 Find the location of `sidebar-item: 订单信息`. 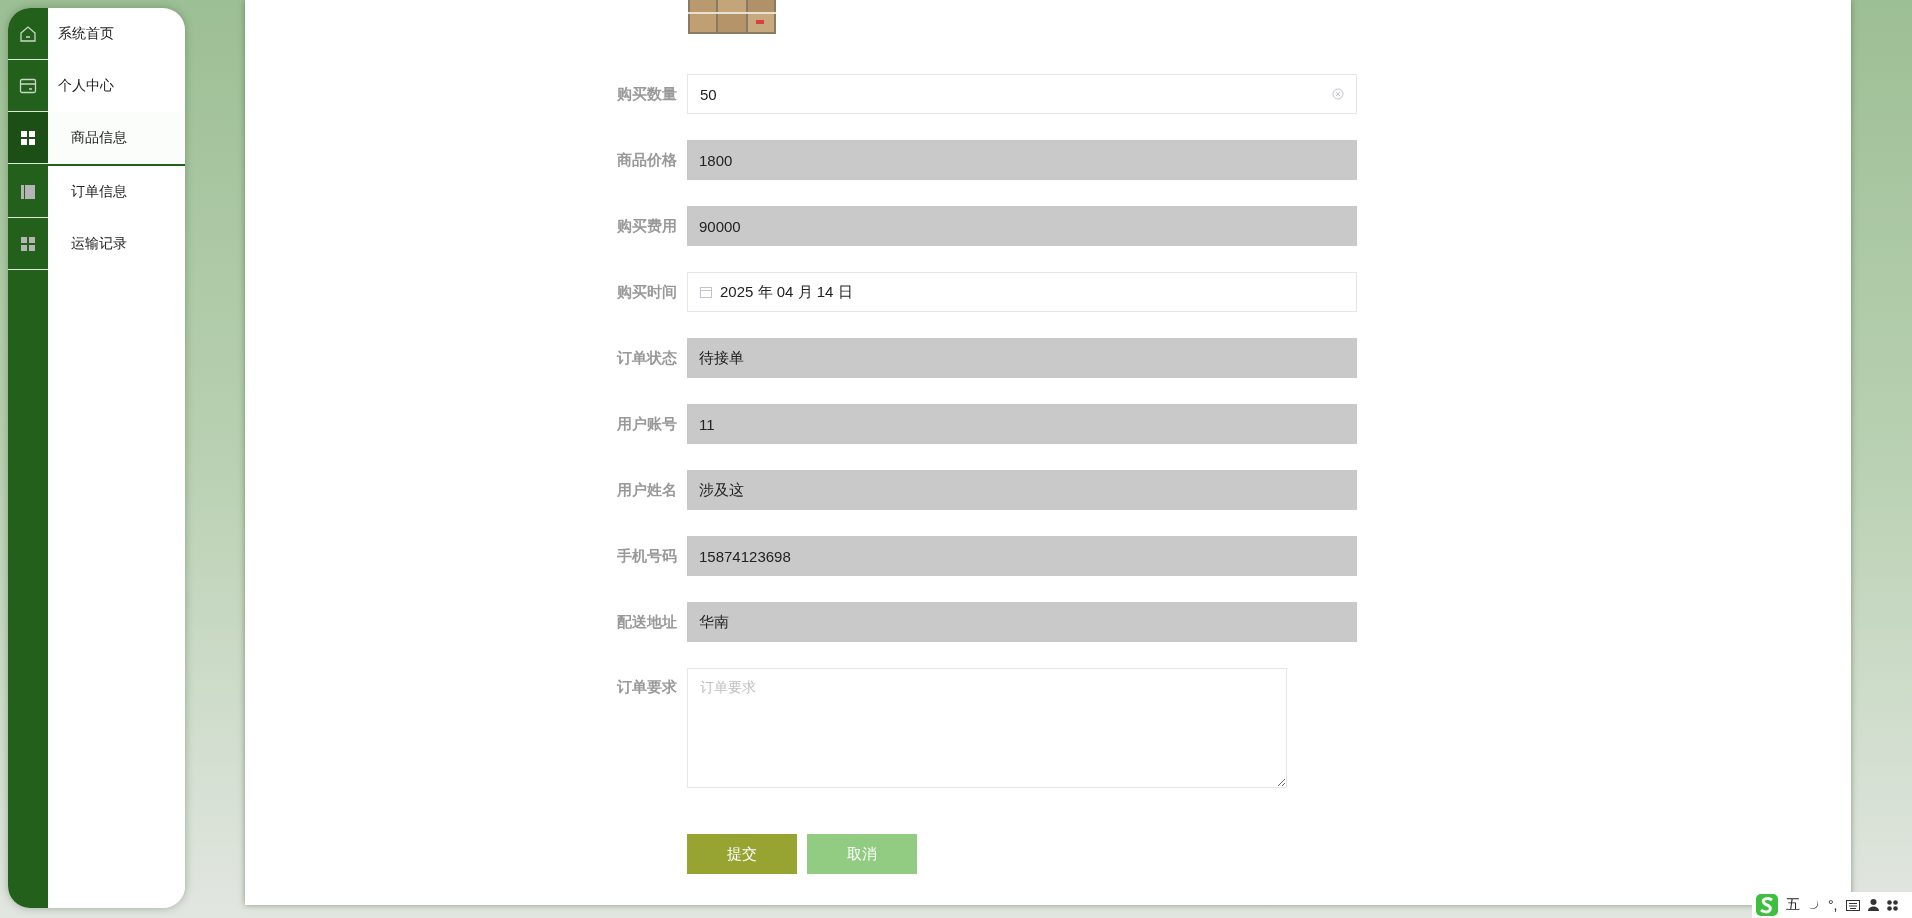

sidebar-item: 订单信息 is located at coordinates (96, 192).